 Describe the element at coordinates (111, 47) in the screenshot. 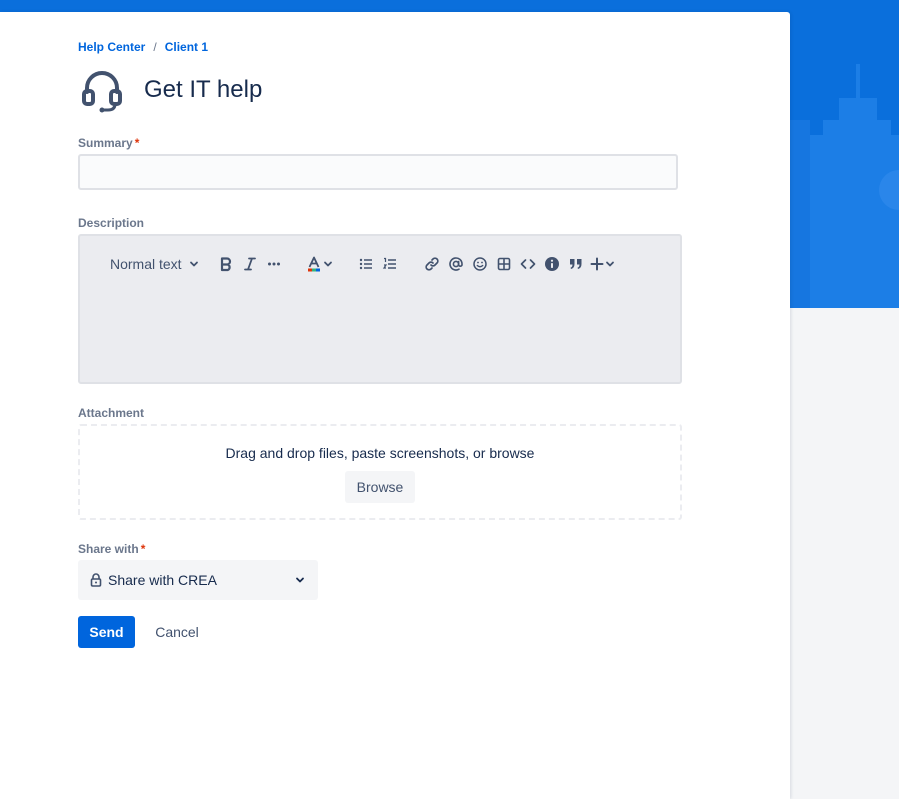

I see `breadcrumb-help-center: Help Center` at that location.